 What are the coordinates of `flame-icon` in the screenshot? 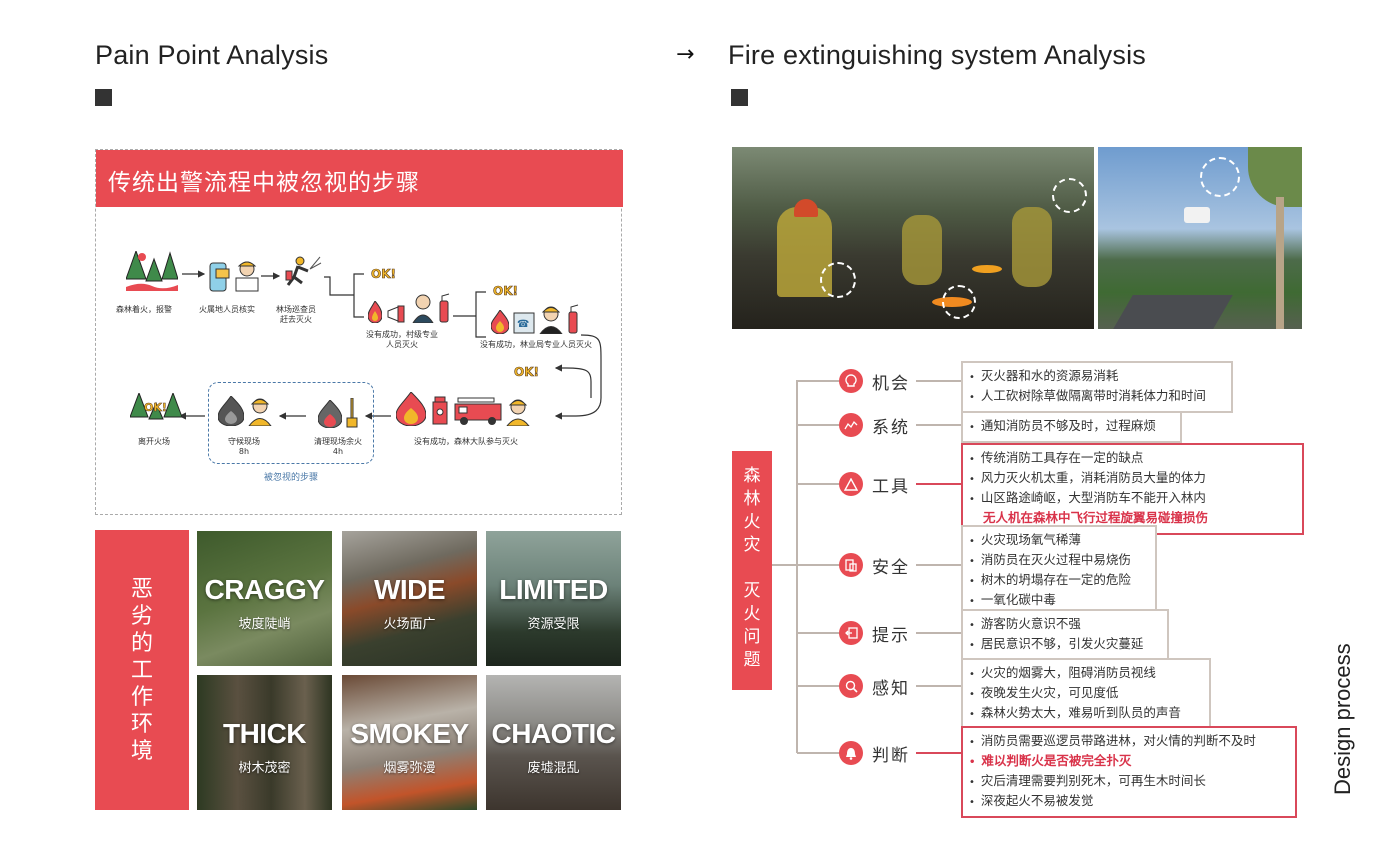 It's located at (375, 312).